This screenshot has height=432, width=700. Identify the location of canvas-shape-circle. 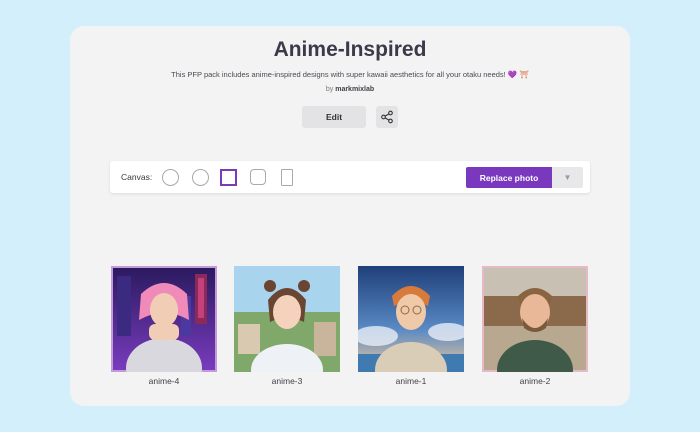
(170, 177).